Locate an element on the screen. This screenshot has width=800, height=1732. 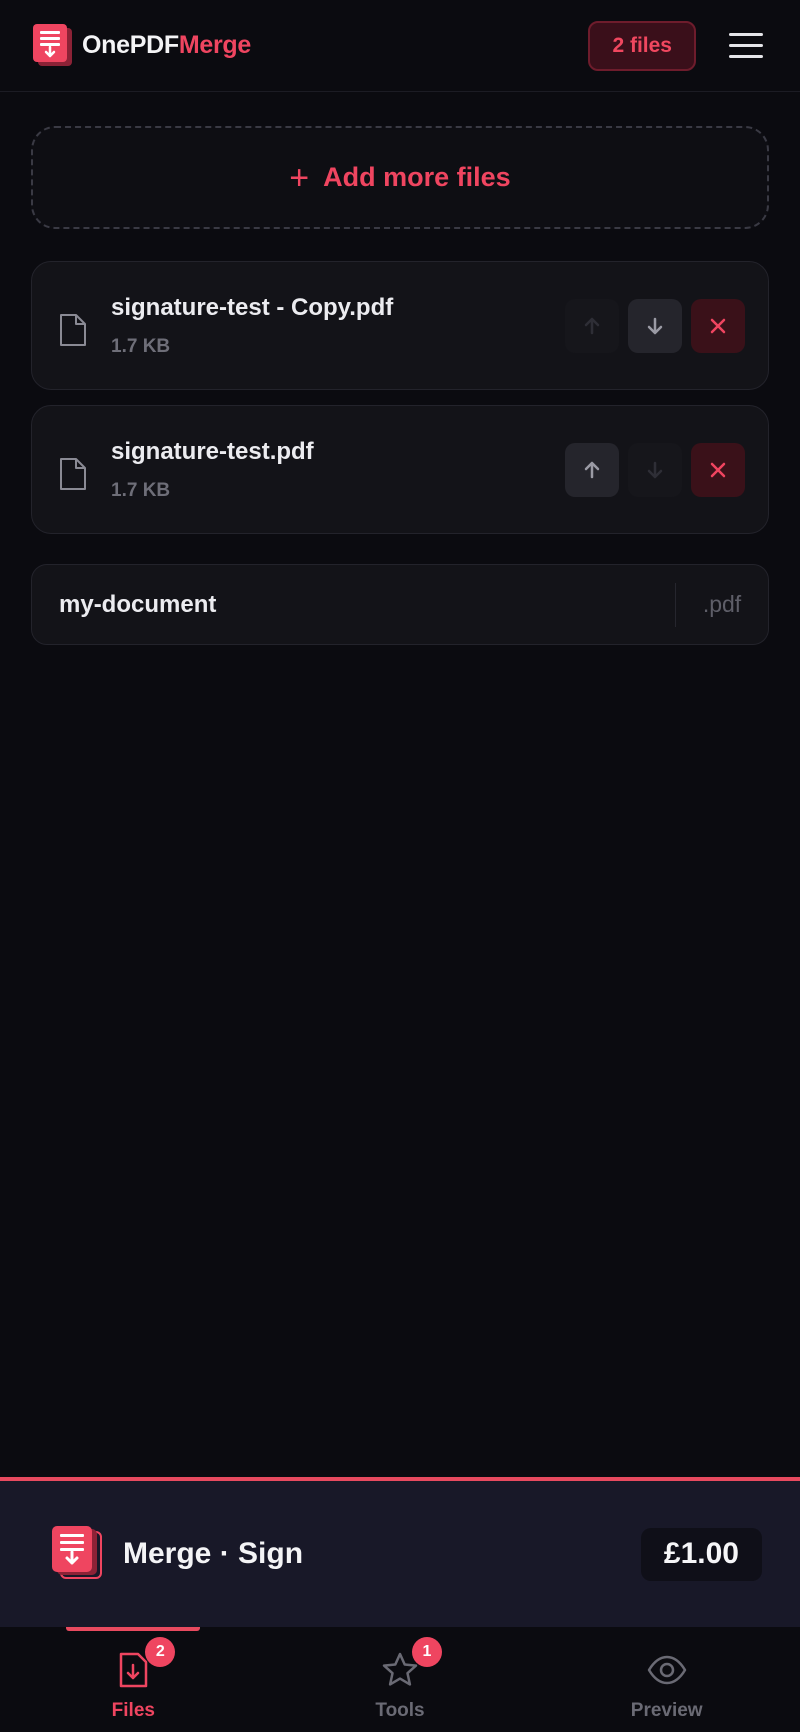
output-filename-input: my-document is located at coordinates (353, 605).